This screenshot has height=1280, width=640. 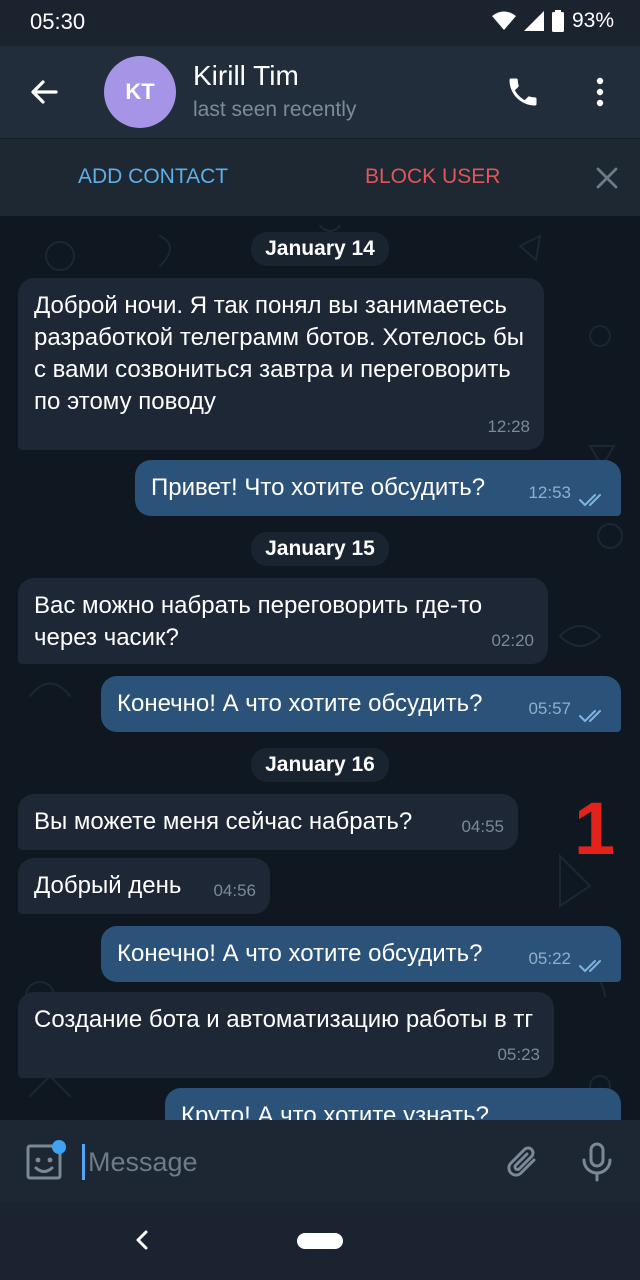 I want to click on home-pill, so click(x=320, y=1241).